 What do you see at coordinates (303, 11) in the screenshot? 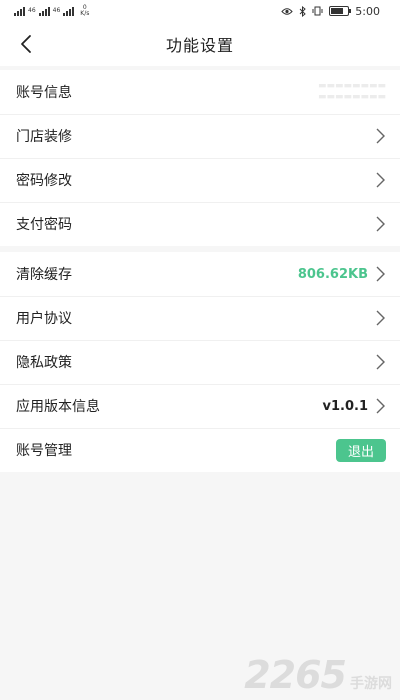
I see `bluetooth-icon` at bounding box center [303, 11].